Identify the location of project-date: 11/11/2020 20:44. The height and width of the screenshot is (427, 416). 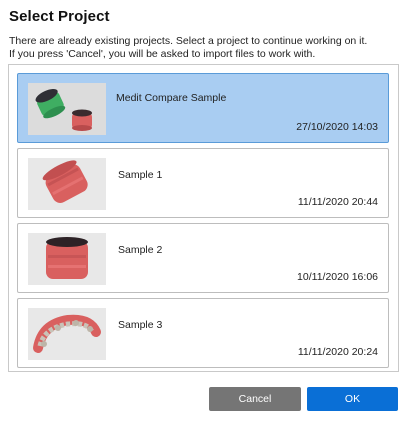
(337, 202).